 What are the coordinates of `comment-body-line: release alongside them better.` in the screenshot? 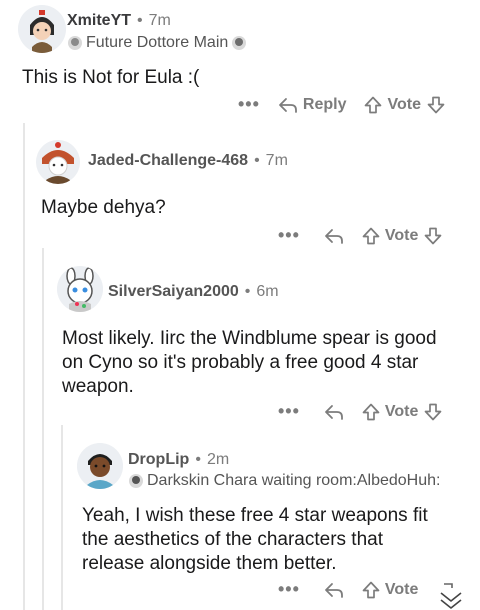 It's located at (209, 563).